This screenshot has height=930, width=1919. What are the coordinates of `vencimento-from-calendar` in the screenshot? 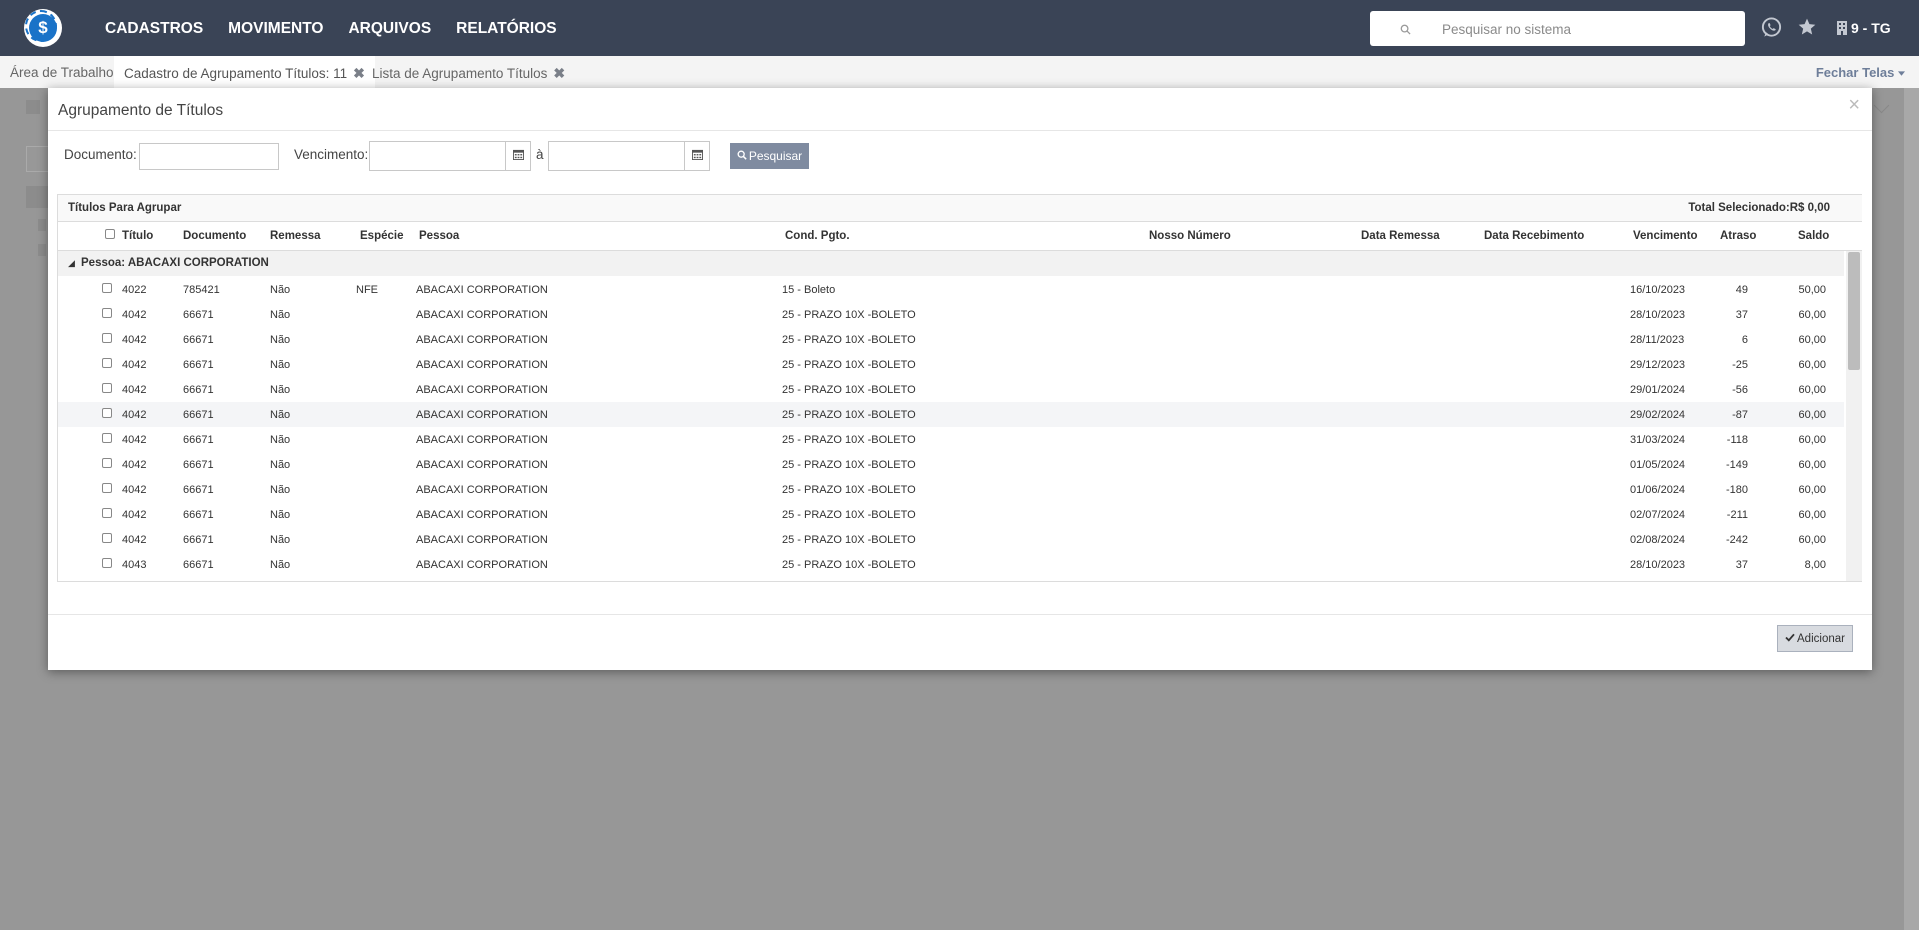 It's located at (518, 156).